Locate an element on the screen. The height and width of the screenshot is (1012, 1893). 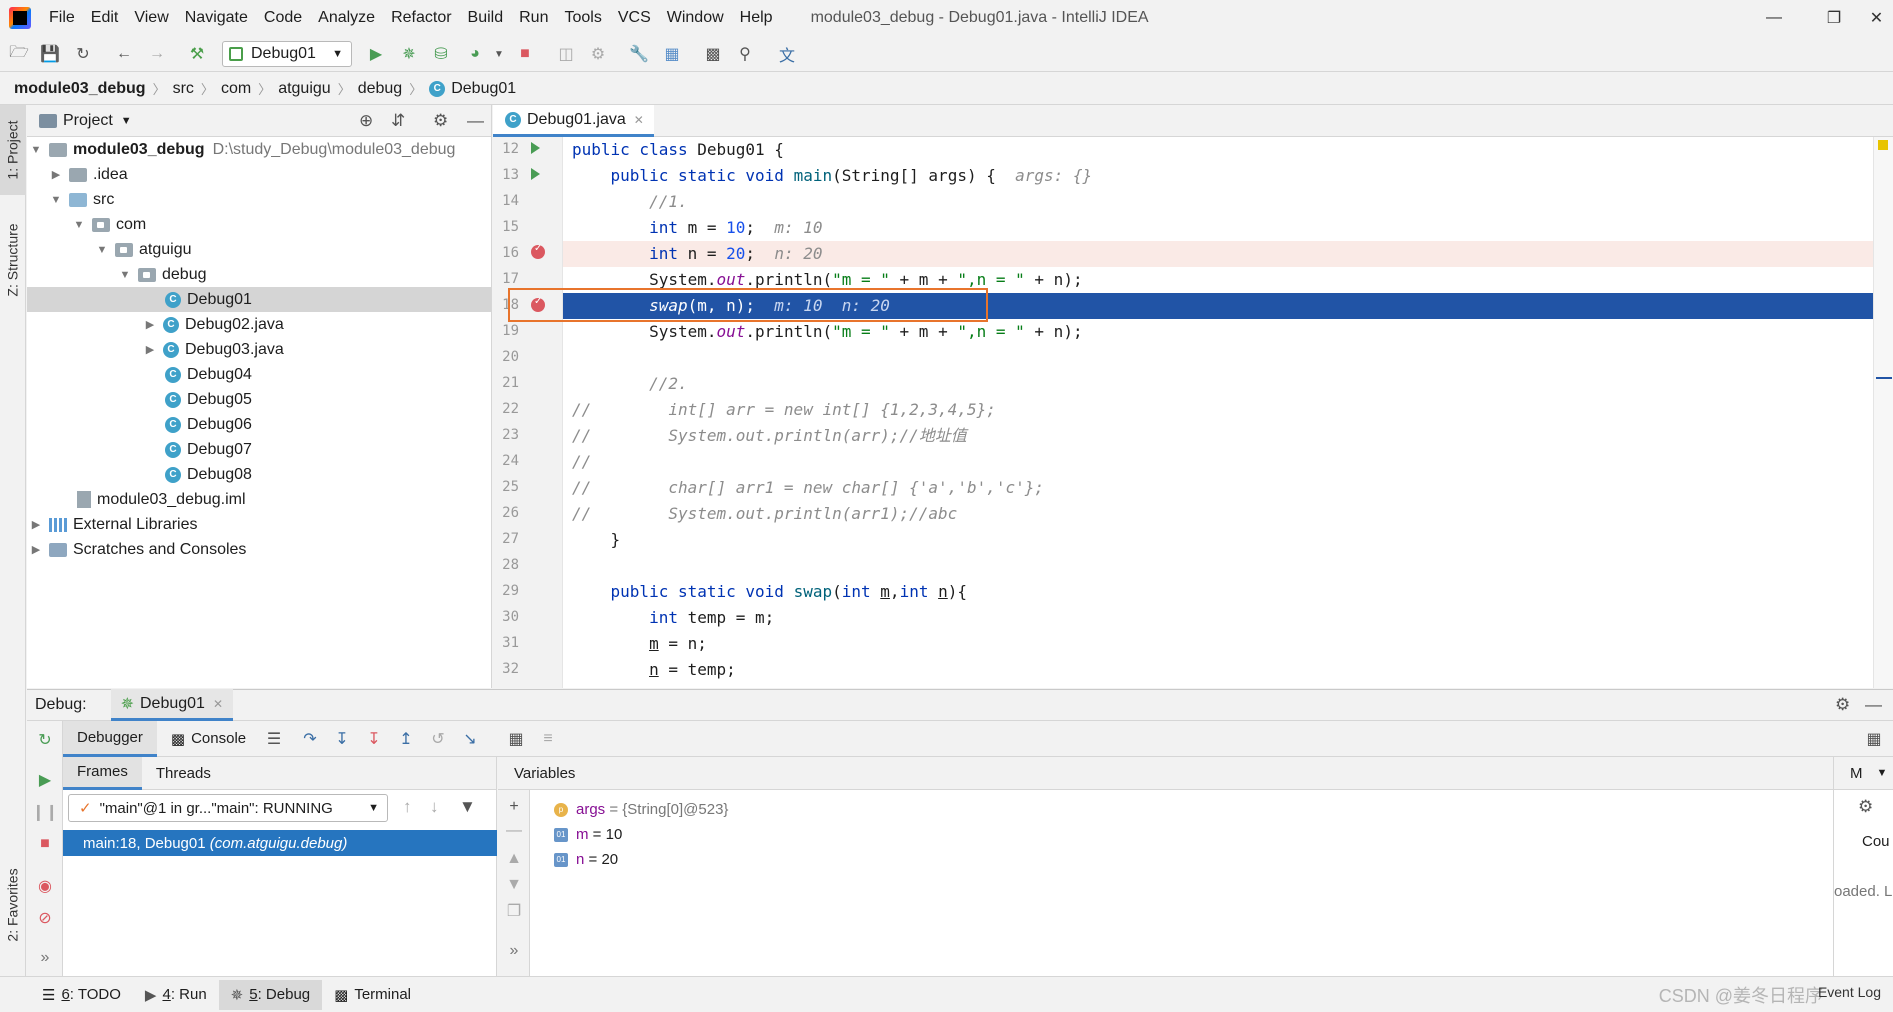
tree-item-com: ▼ com is located at coordinates (259, 224).